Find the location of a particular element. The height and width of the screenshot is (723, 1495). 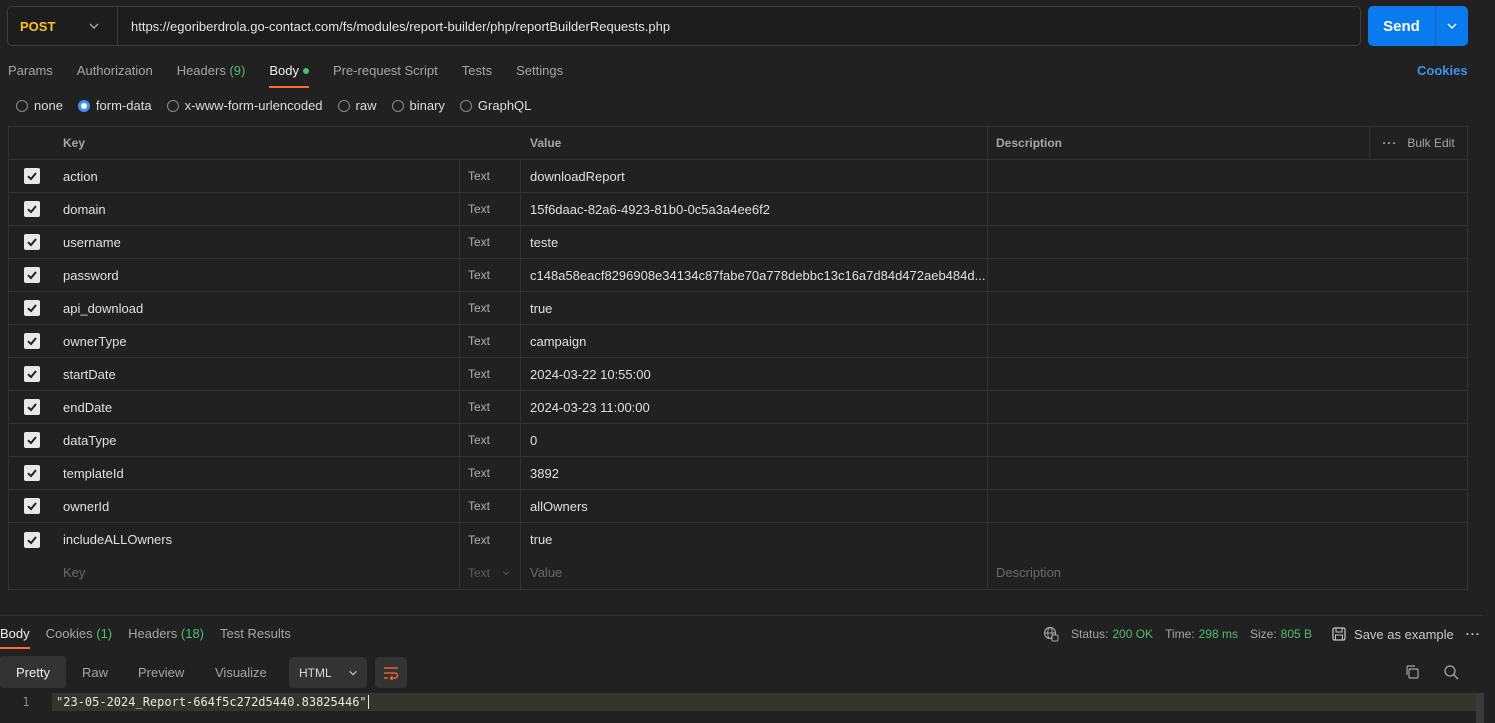

globe-icon is located at coordinates (1051, 634).